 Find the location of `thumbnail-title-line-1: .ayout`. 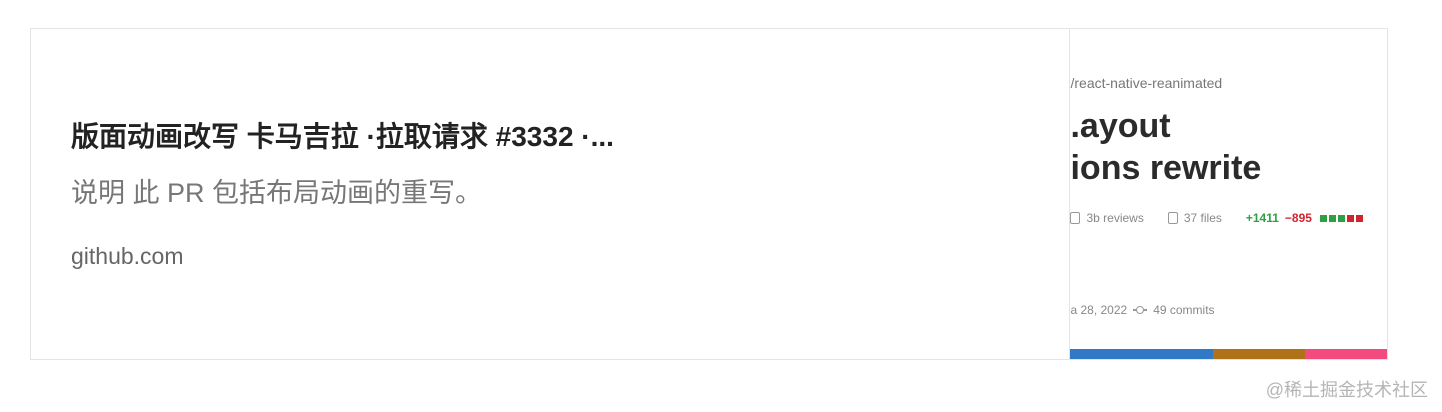

thumbnail-title-line-1: .ayout is located at coordinates (1120, 126).